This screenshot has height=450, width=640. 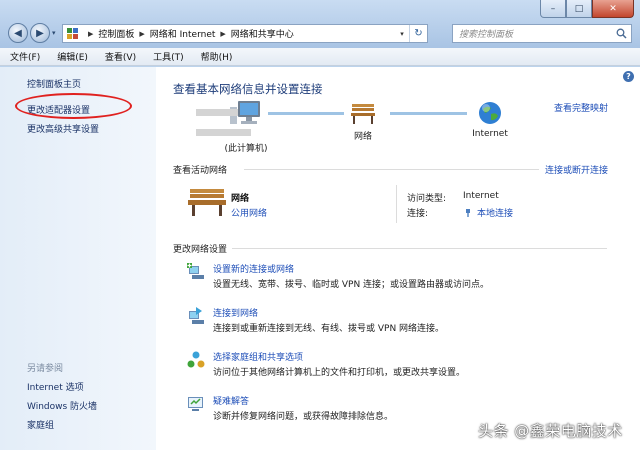 What do you see at coordinates (628, 76) in the screenshot?
I see `help-icon: ?` at bounding box center [628, 76].